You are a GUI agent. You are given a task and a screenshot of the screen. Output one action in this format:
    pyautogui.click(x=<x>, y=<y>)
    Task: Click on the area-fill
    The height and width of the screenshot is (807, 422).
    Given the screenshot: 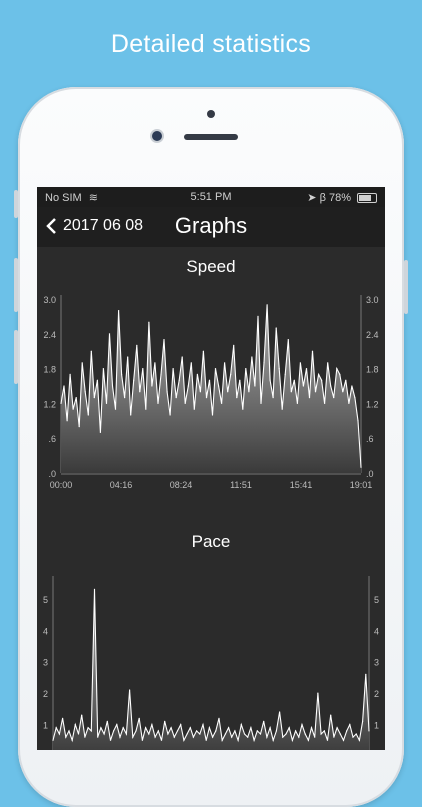 What is the action you would take?
    pyautogui.click(x=211, y=669)
    